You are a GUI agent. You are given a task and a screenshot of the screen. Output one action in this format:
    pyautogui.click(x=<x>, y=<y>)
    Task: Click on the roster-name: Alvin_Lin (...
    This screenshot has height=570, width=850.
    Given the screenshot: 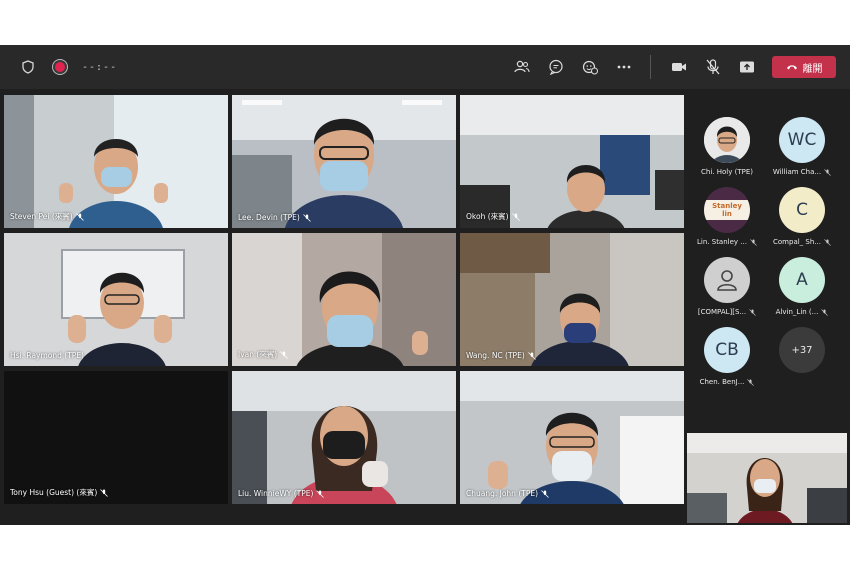 What is the action you would take?
    pyautogui.click(x=797, y=312)
    